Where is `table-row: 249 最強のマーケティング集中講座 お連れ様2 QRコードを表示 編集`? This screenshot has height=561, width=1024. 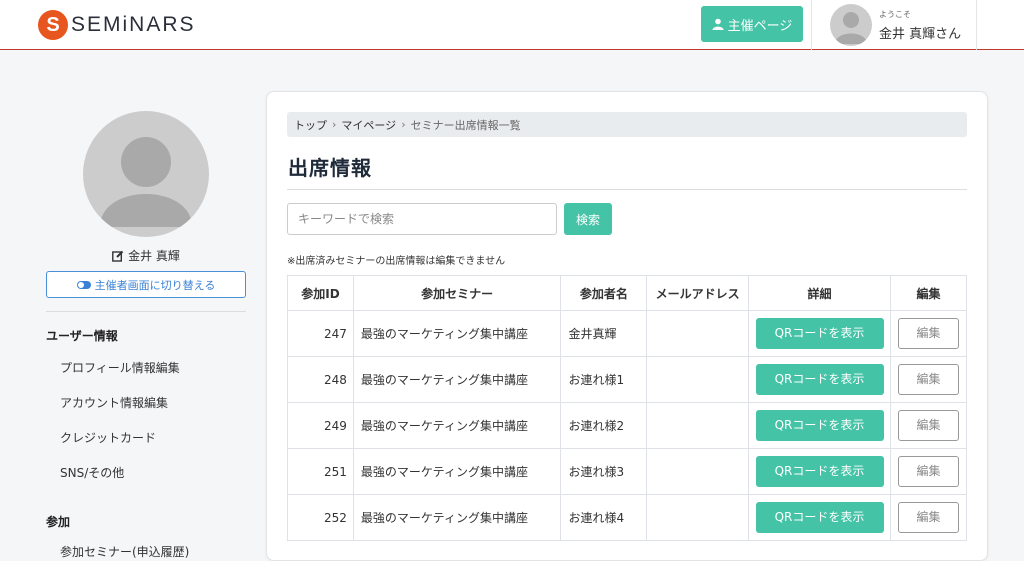 table-row: 249 最強のマーケティング集中講座 お連れ様2 QRコードを表示 編集 is located at coordinates (627, 425).